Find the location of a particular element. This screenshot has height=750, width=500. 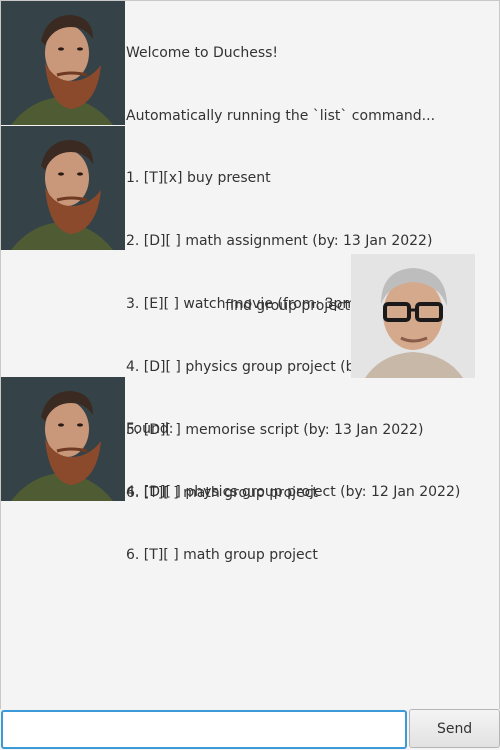

user-message-text: find group project is located at coordinates (288, 316).